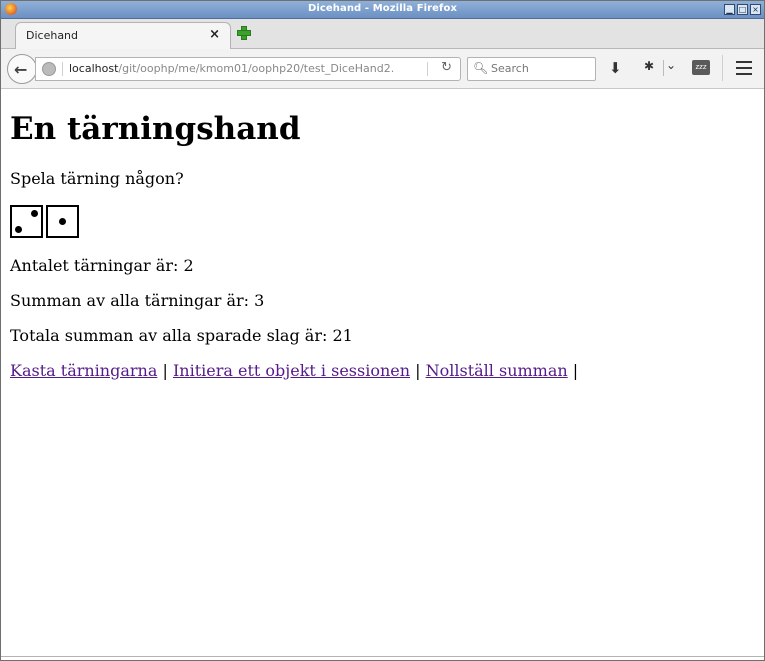 Image resolution: width=765 pixels, height=661 pixels. I want to click on back-arrow-icon: ←, so click(21, 69).